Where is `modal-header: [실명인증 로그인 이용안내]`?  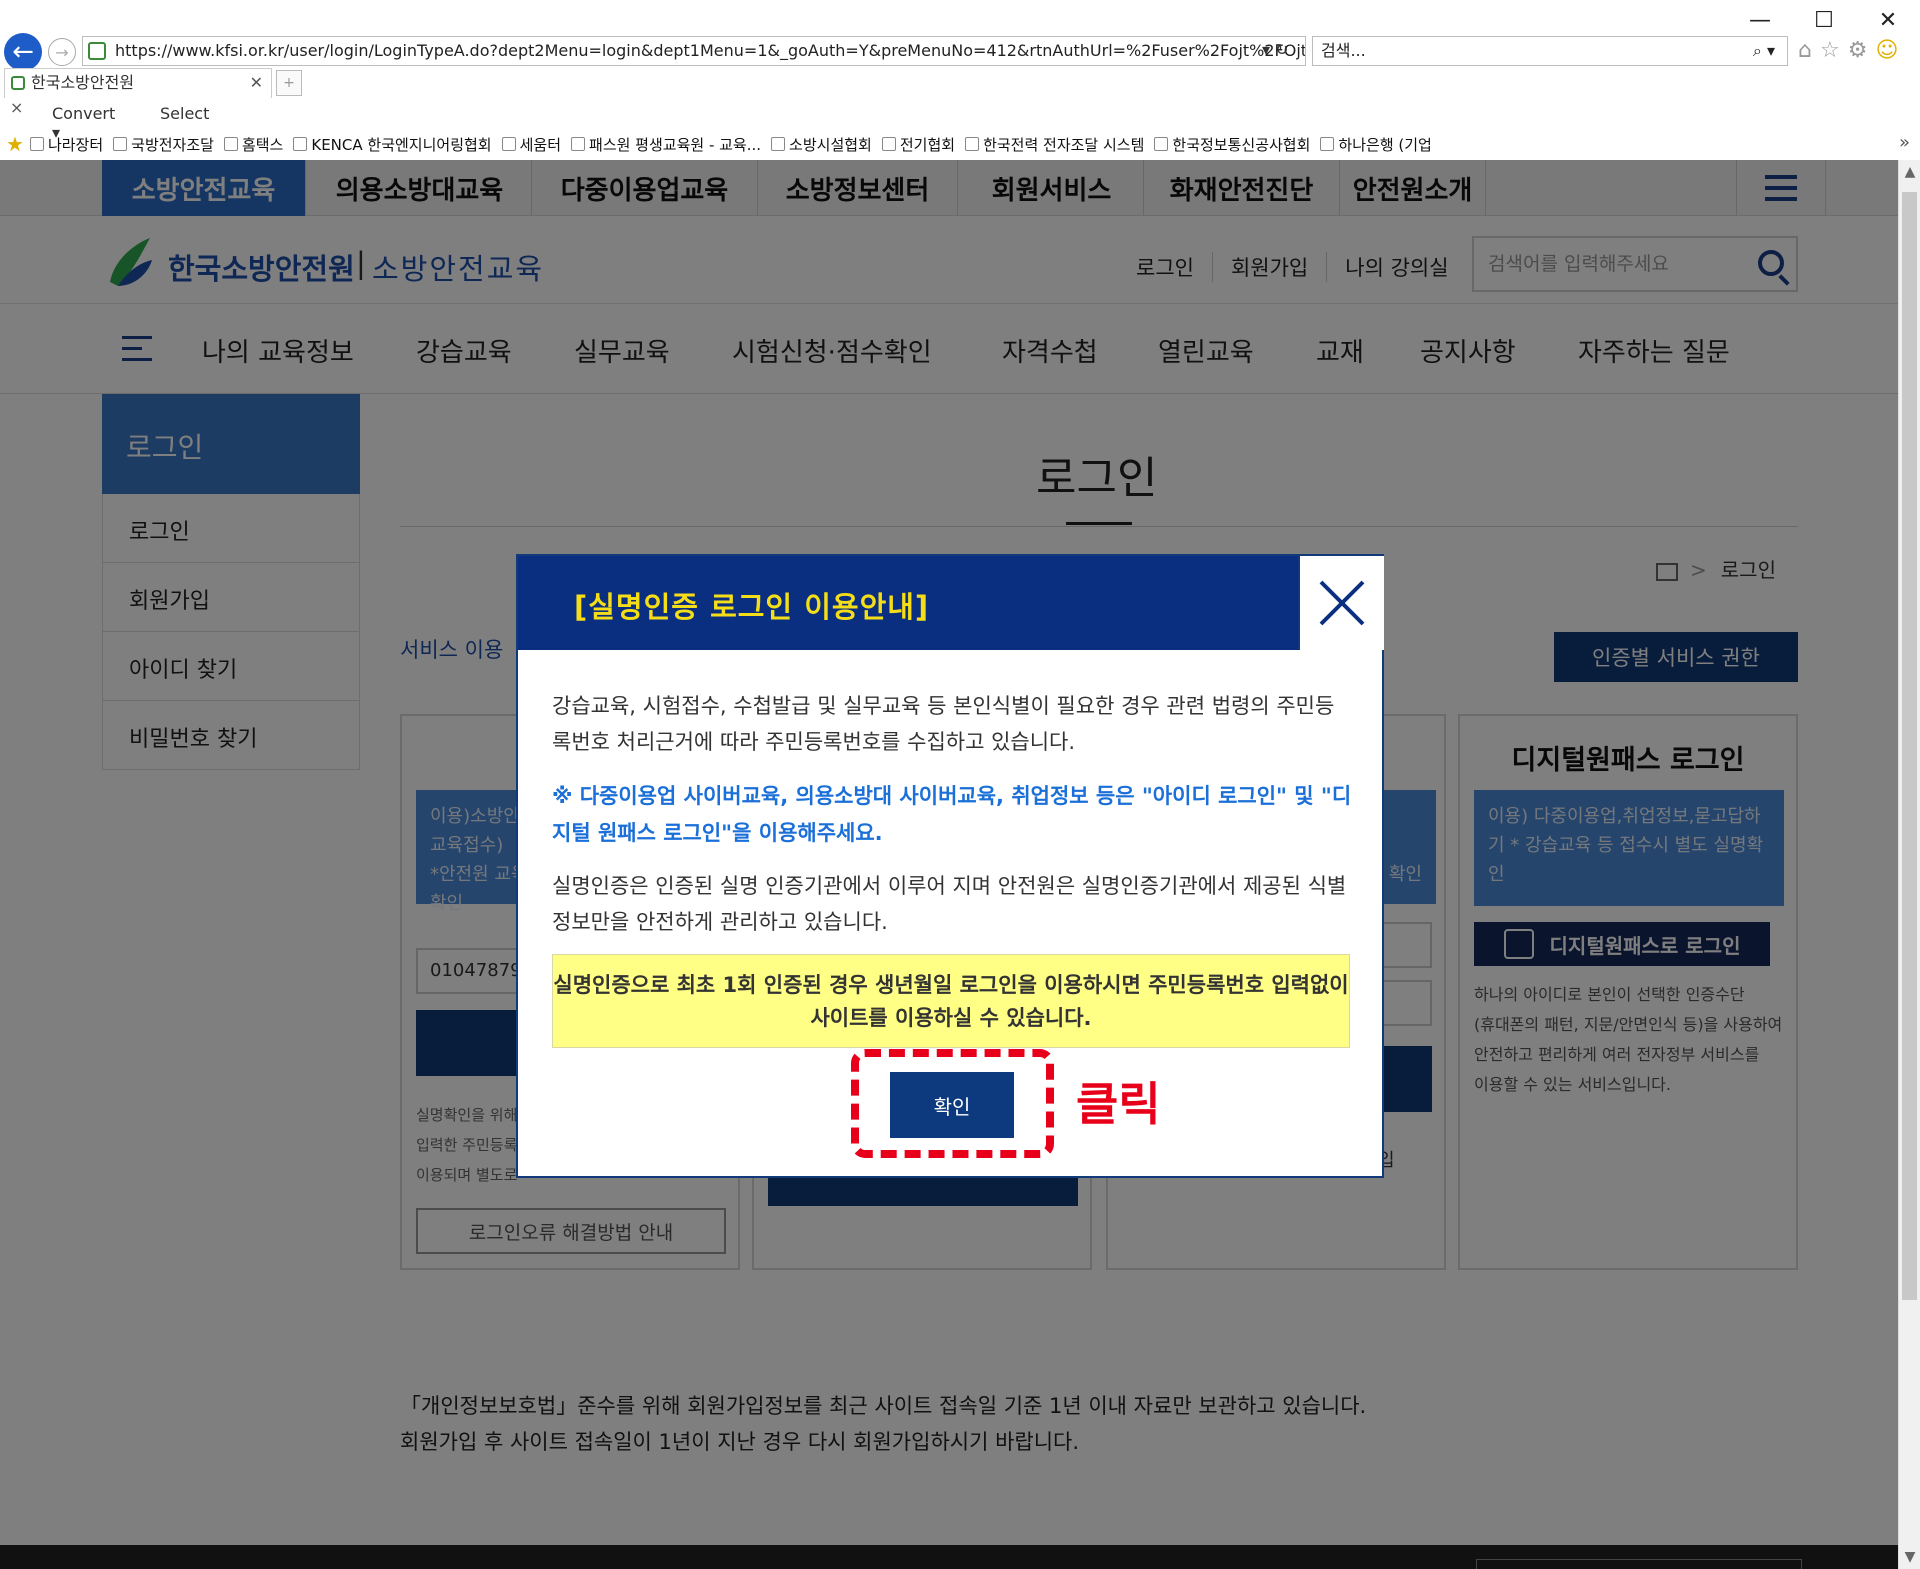 modal-header: [실명인증 로그인 이용안내] is located at coordinates (908, 603).